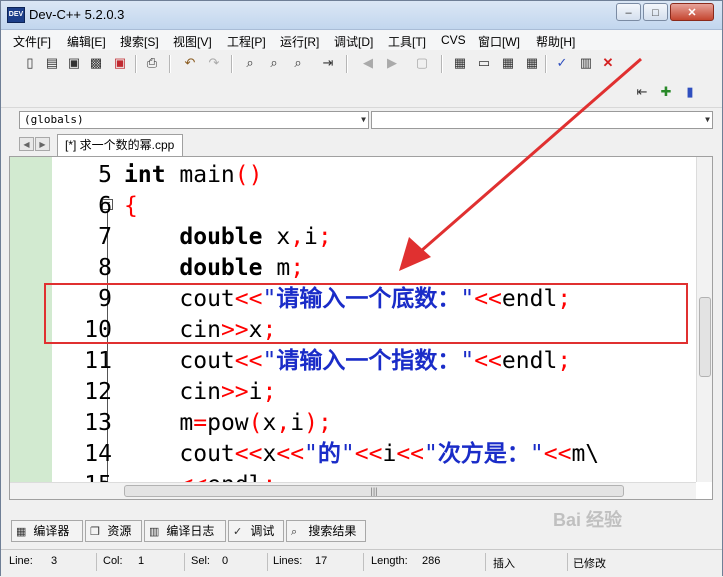 This screenshot has height=577, width=723. Describe the element at coordinates (246, 41) in the screenshot. I see `menu-project: 工程[P]` at that location.